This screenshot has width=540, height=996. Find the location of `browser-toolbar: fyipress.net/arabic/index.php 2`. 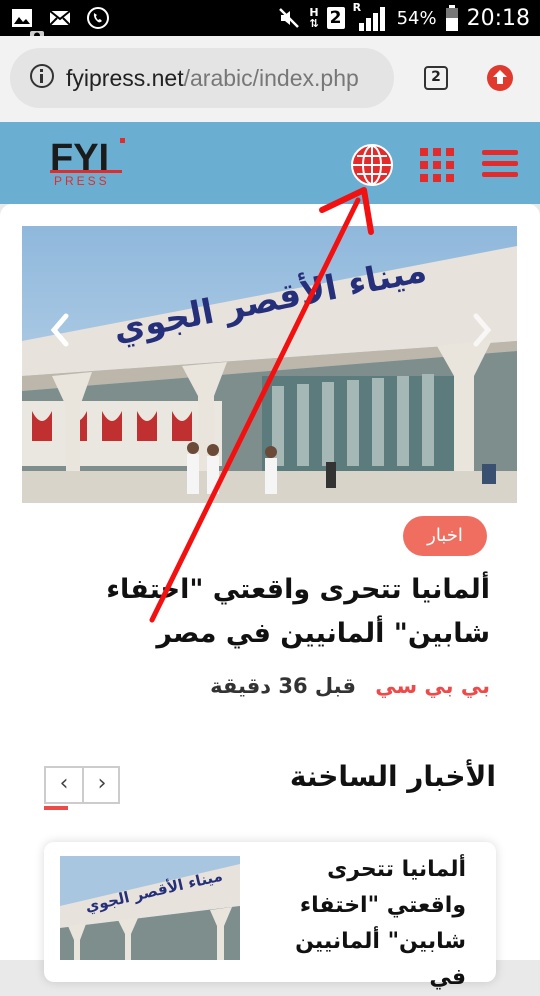

browser-toolbar: fyipress.net/arabic/index.php 2 is located at coordinates (270, 79).